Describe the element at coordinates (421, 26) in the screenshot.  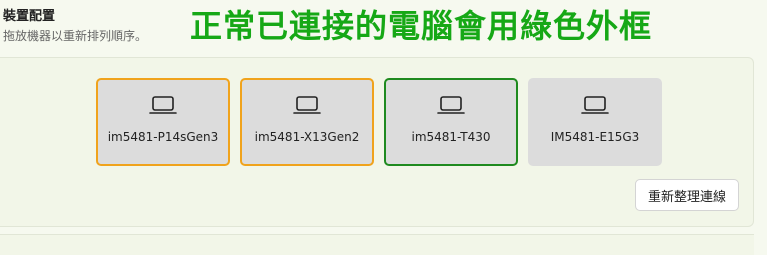
I see `annotation-caption: 正常已連接的電腦會用綠色外框` at that location.